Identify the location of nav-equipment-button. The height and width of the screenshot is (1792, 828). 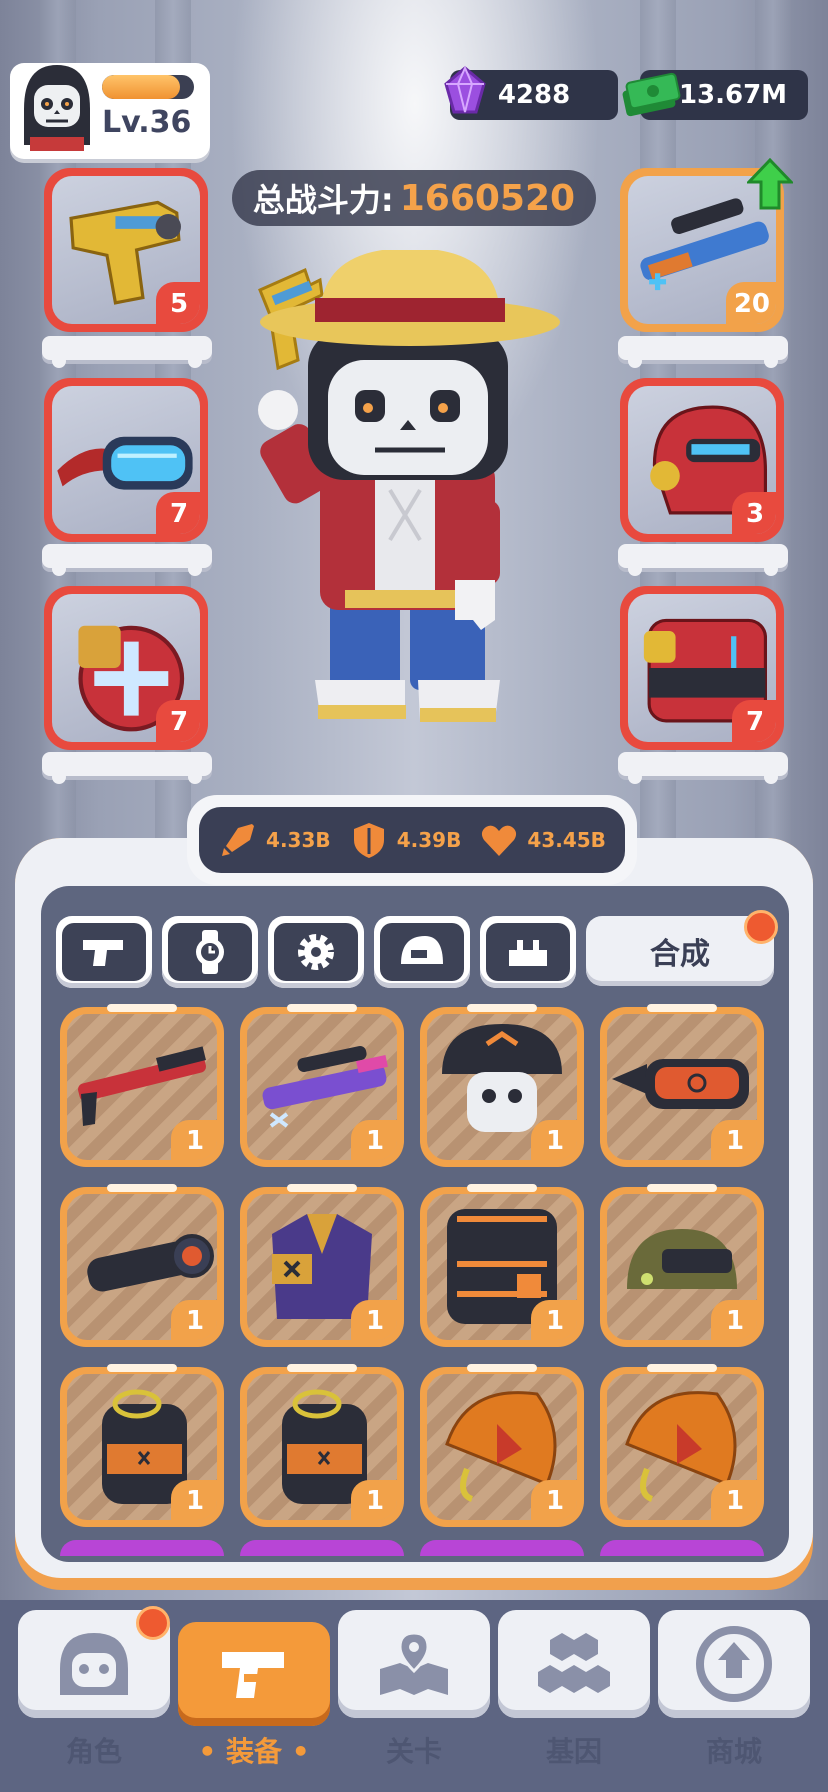
(254, 1674).